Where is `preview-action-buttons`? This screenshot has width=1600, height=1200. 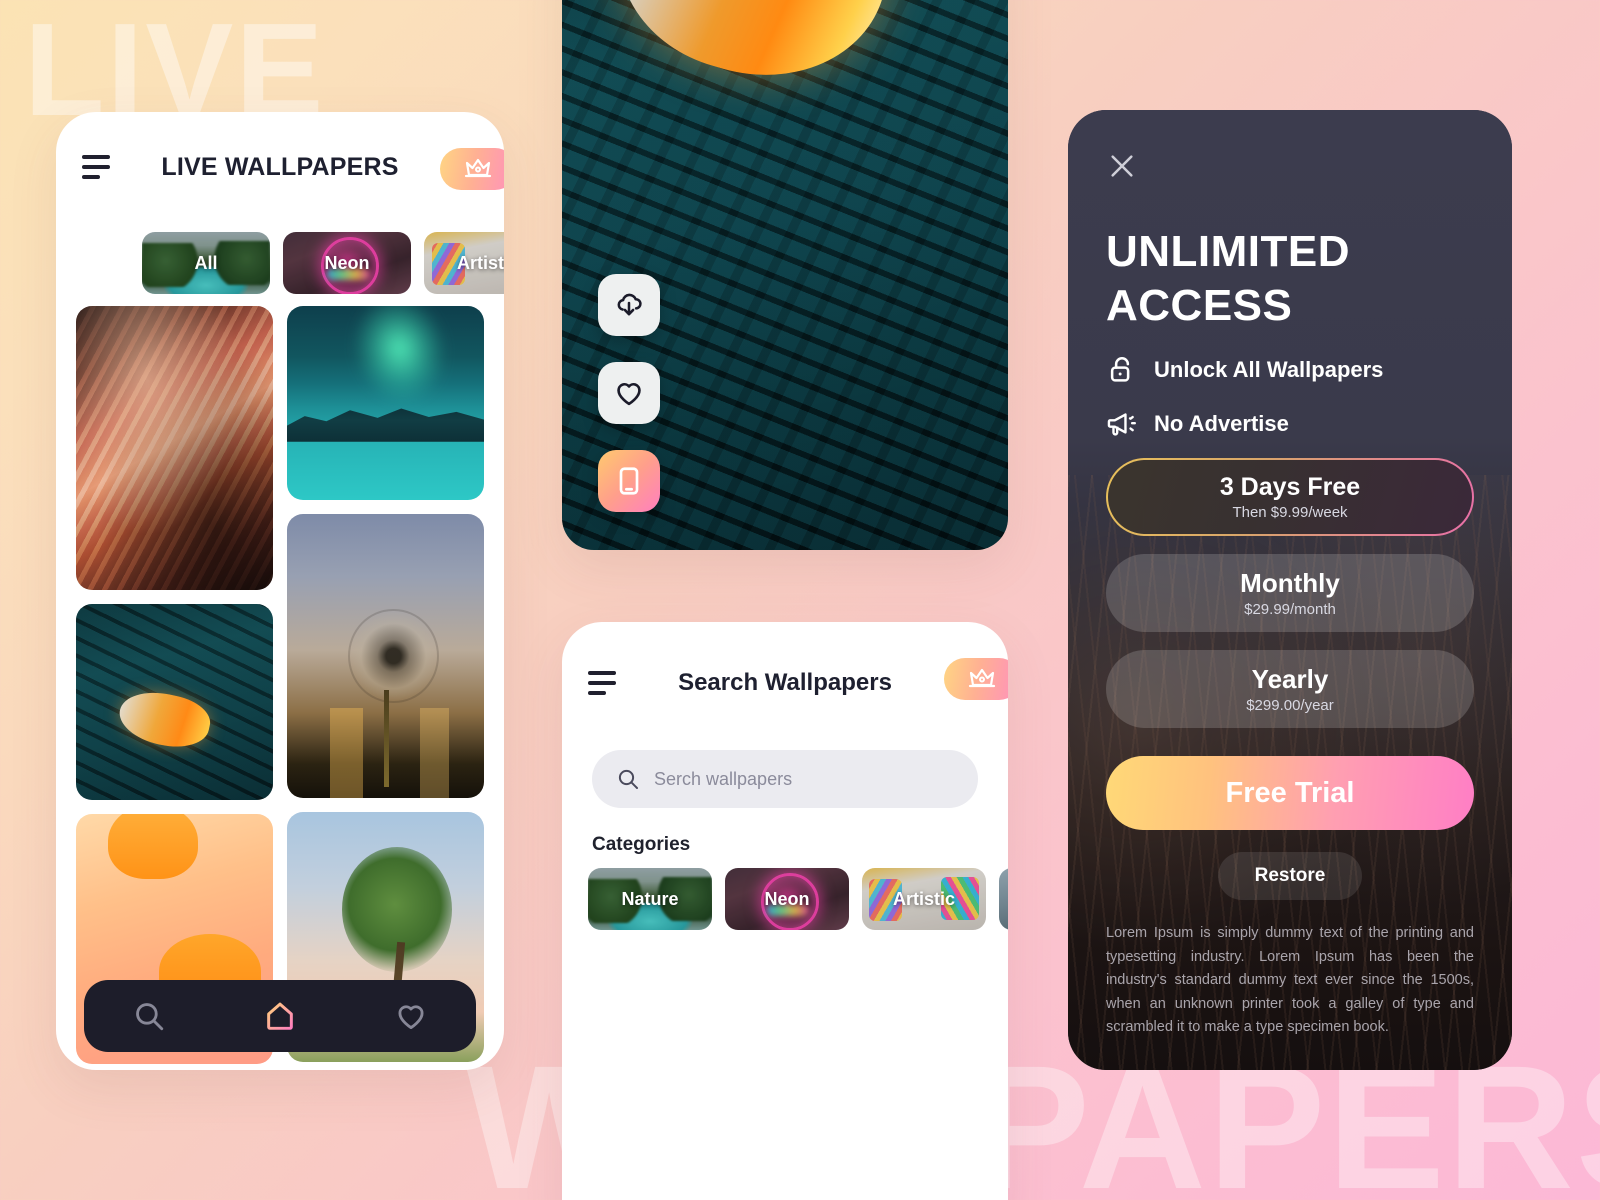 preview-action-buttons is located at coordinates (629, 393).